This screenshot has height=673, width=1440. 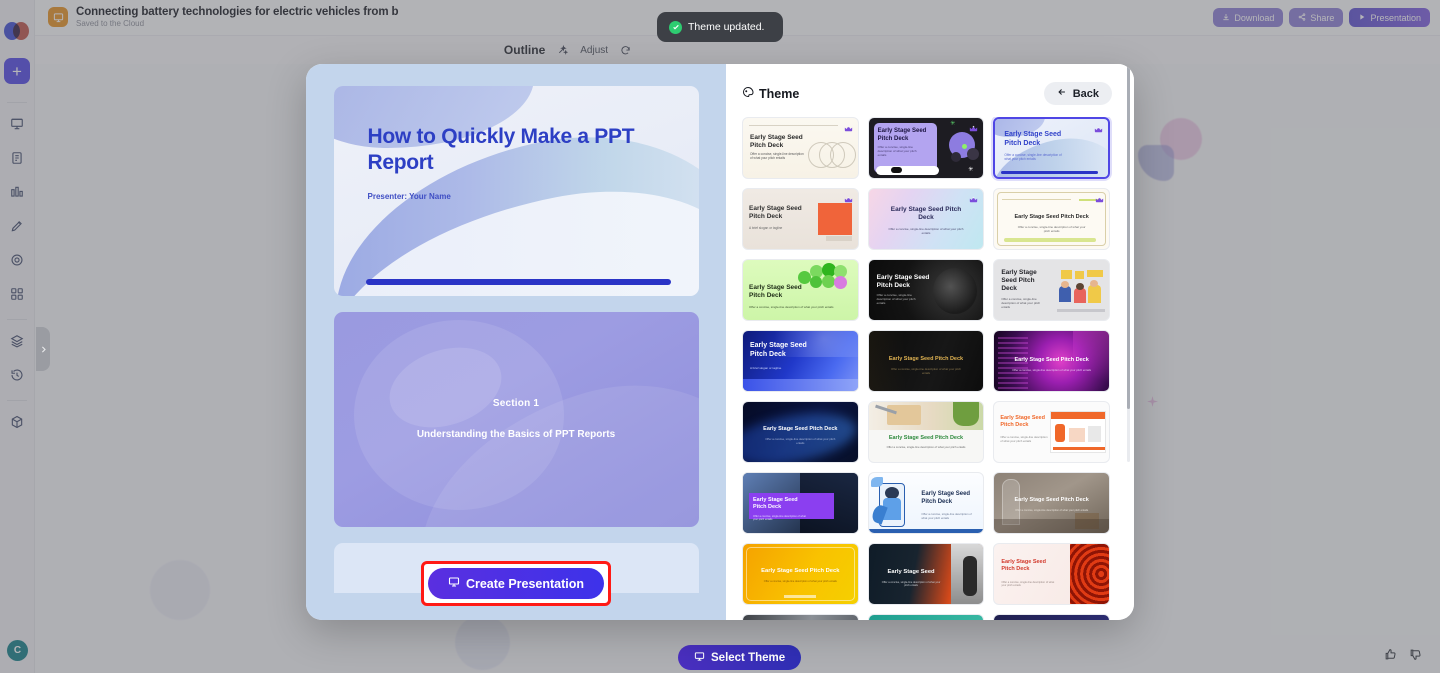 I want to click on select-theme-button: Select Theme, so click(x=740, y=657).